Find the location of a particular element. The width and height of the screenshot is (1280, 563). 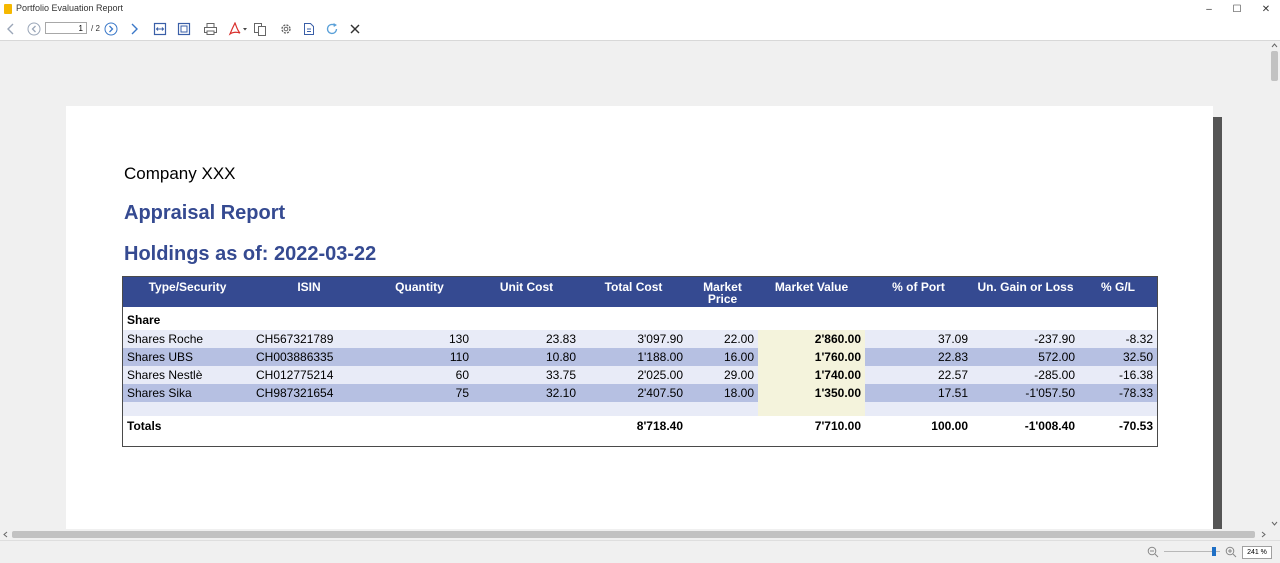

column-header: Un. Gain or Loss is located at coordinates (1025, 287).